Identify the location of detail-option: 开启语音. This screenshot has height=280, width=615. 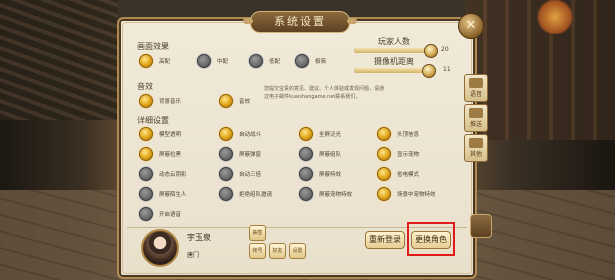
(160, 214).